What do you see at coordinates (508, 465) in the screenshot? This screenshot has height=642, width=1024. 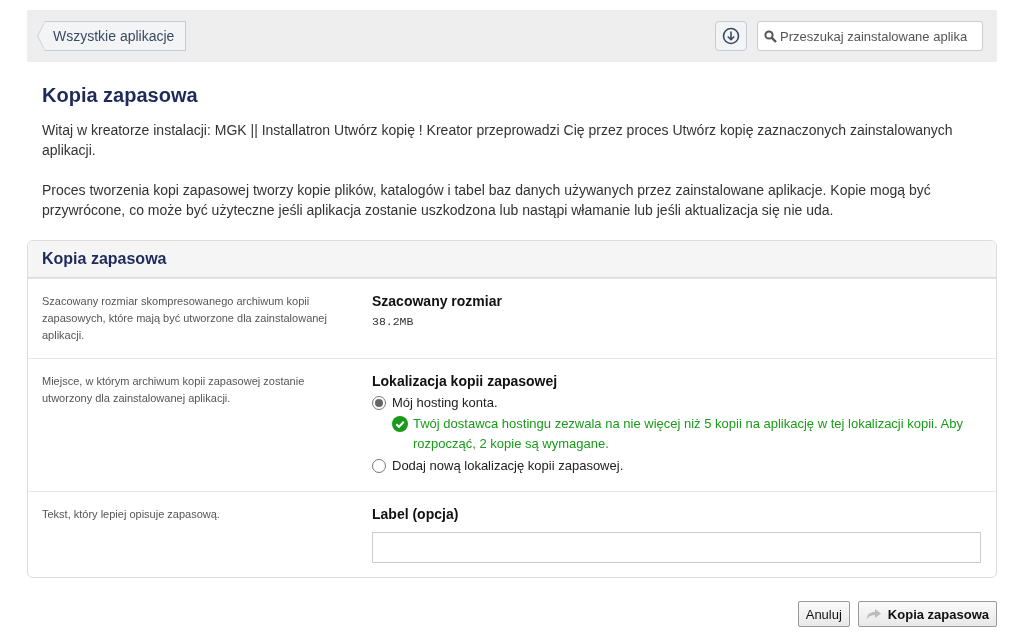 I see `radio-label: Dodaj nową lokalizację kopii zapasowej.` at bounding box center [508, 465].